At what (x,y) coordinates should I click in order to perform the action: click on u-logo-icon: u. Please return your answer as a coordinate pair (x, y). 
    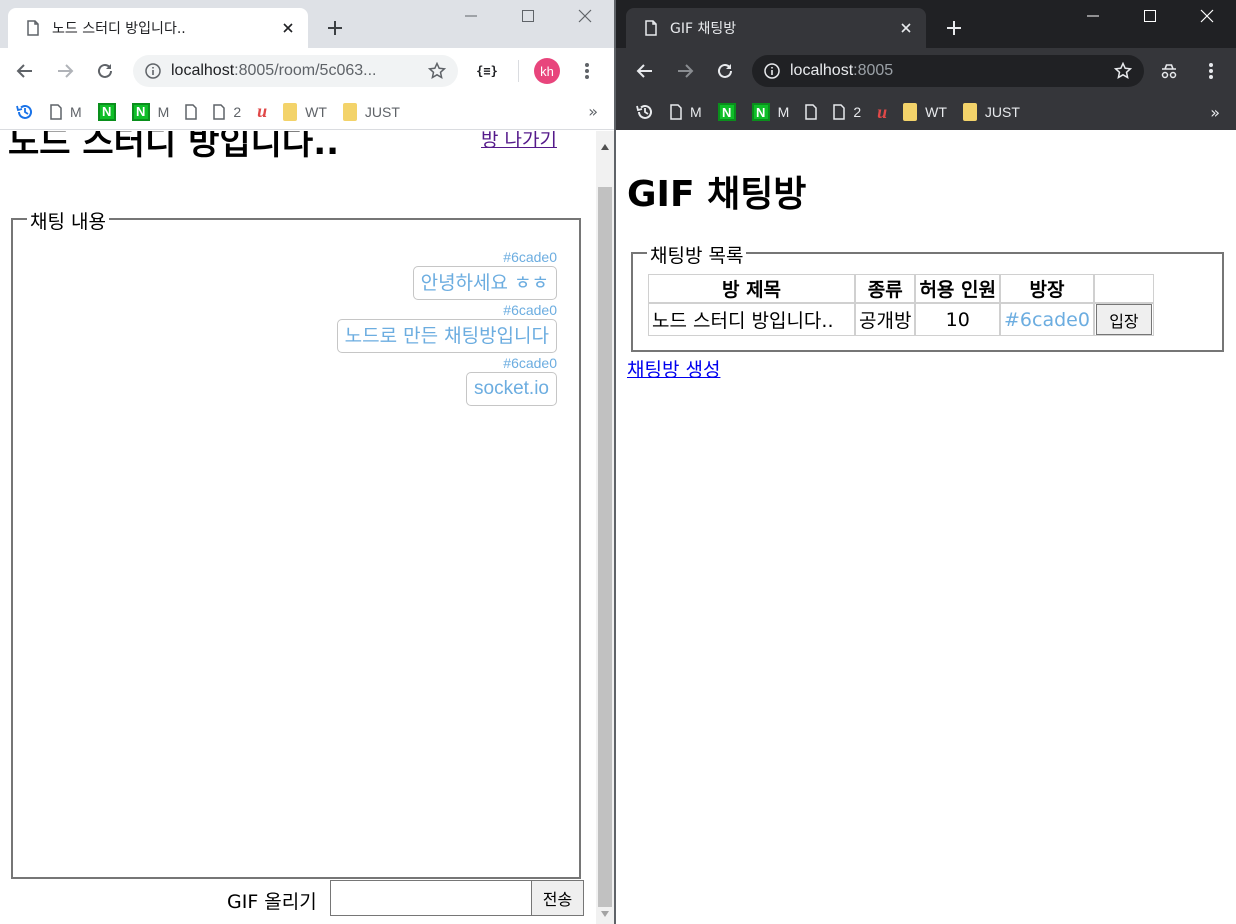
    Looking at the image, I should click on (262, 111).